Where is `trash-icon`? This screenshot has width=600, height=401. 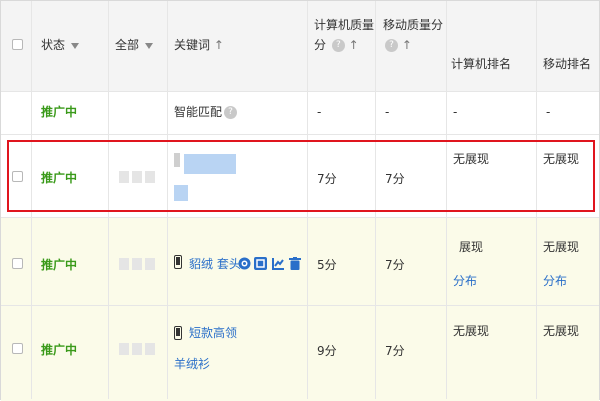
trash-icon is located at coordinates (295, 264).